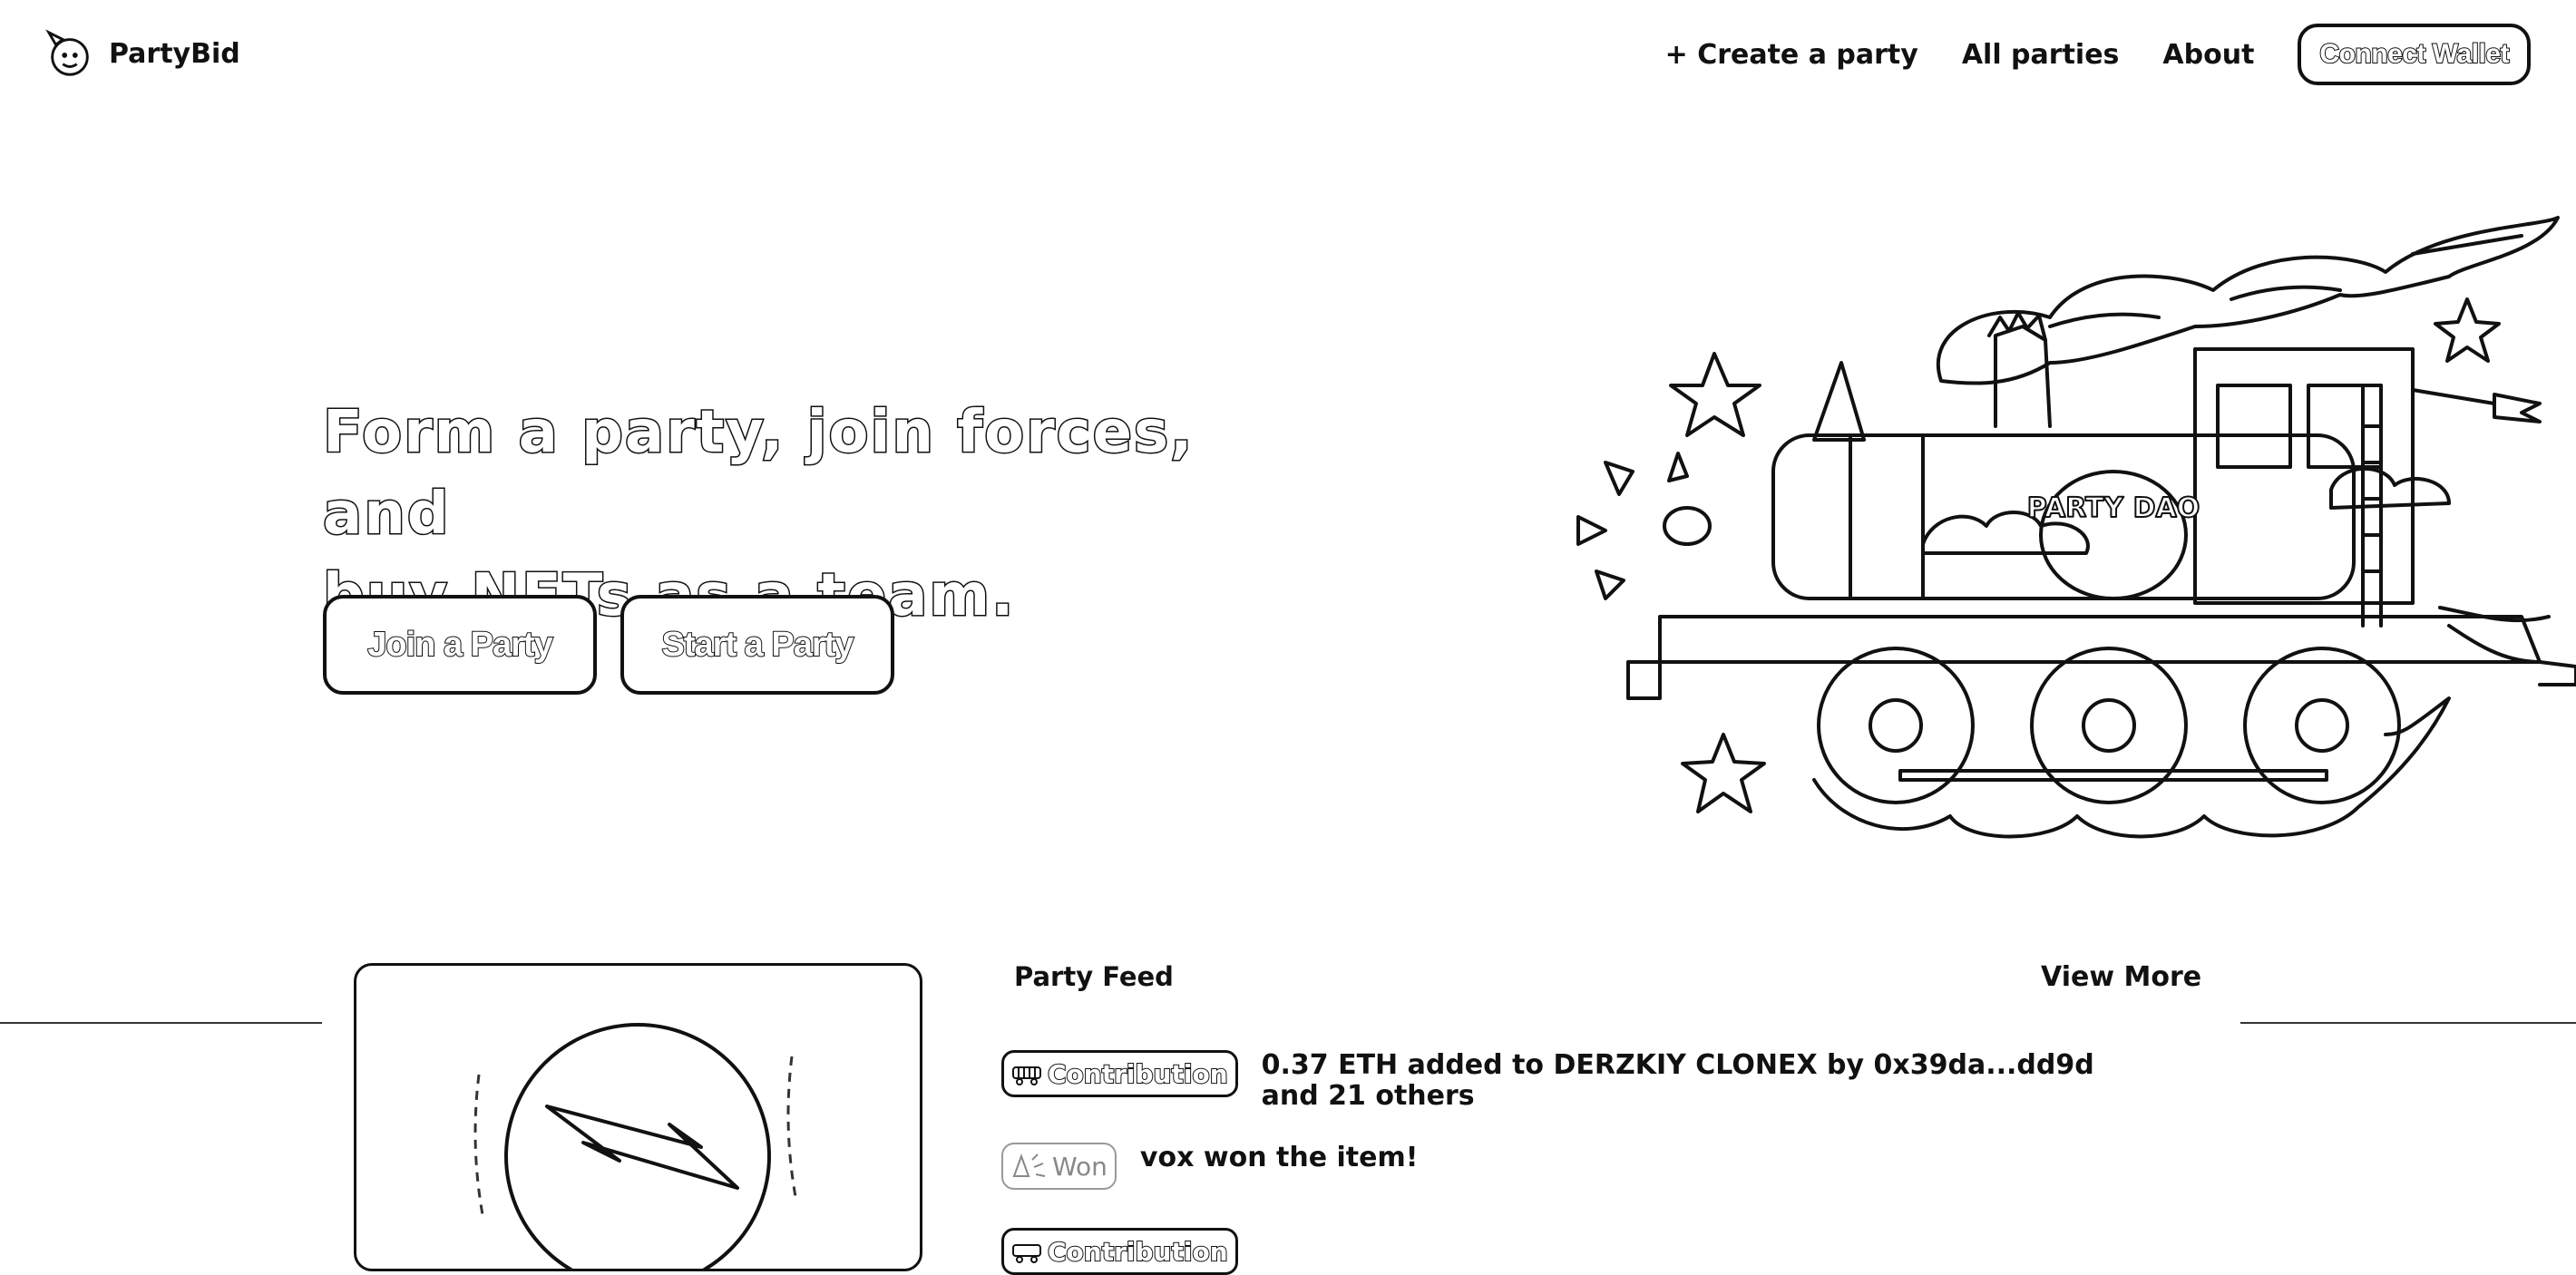  Describe the element at coordinates (67, 53) in the screenshot. I see `party-animal-logo-icon` at that location.